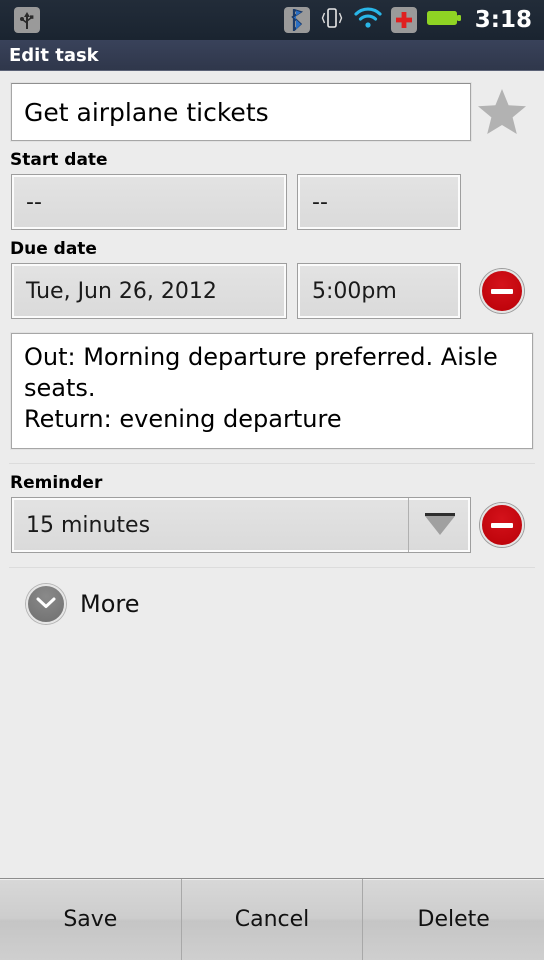  Describe the element at coordinates (53, 249) in the screenshot. I see `due-date-label: Due date` at that location.